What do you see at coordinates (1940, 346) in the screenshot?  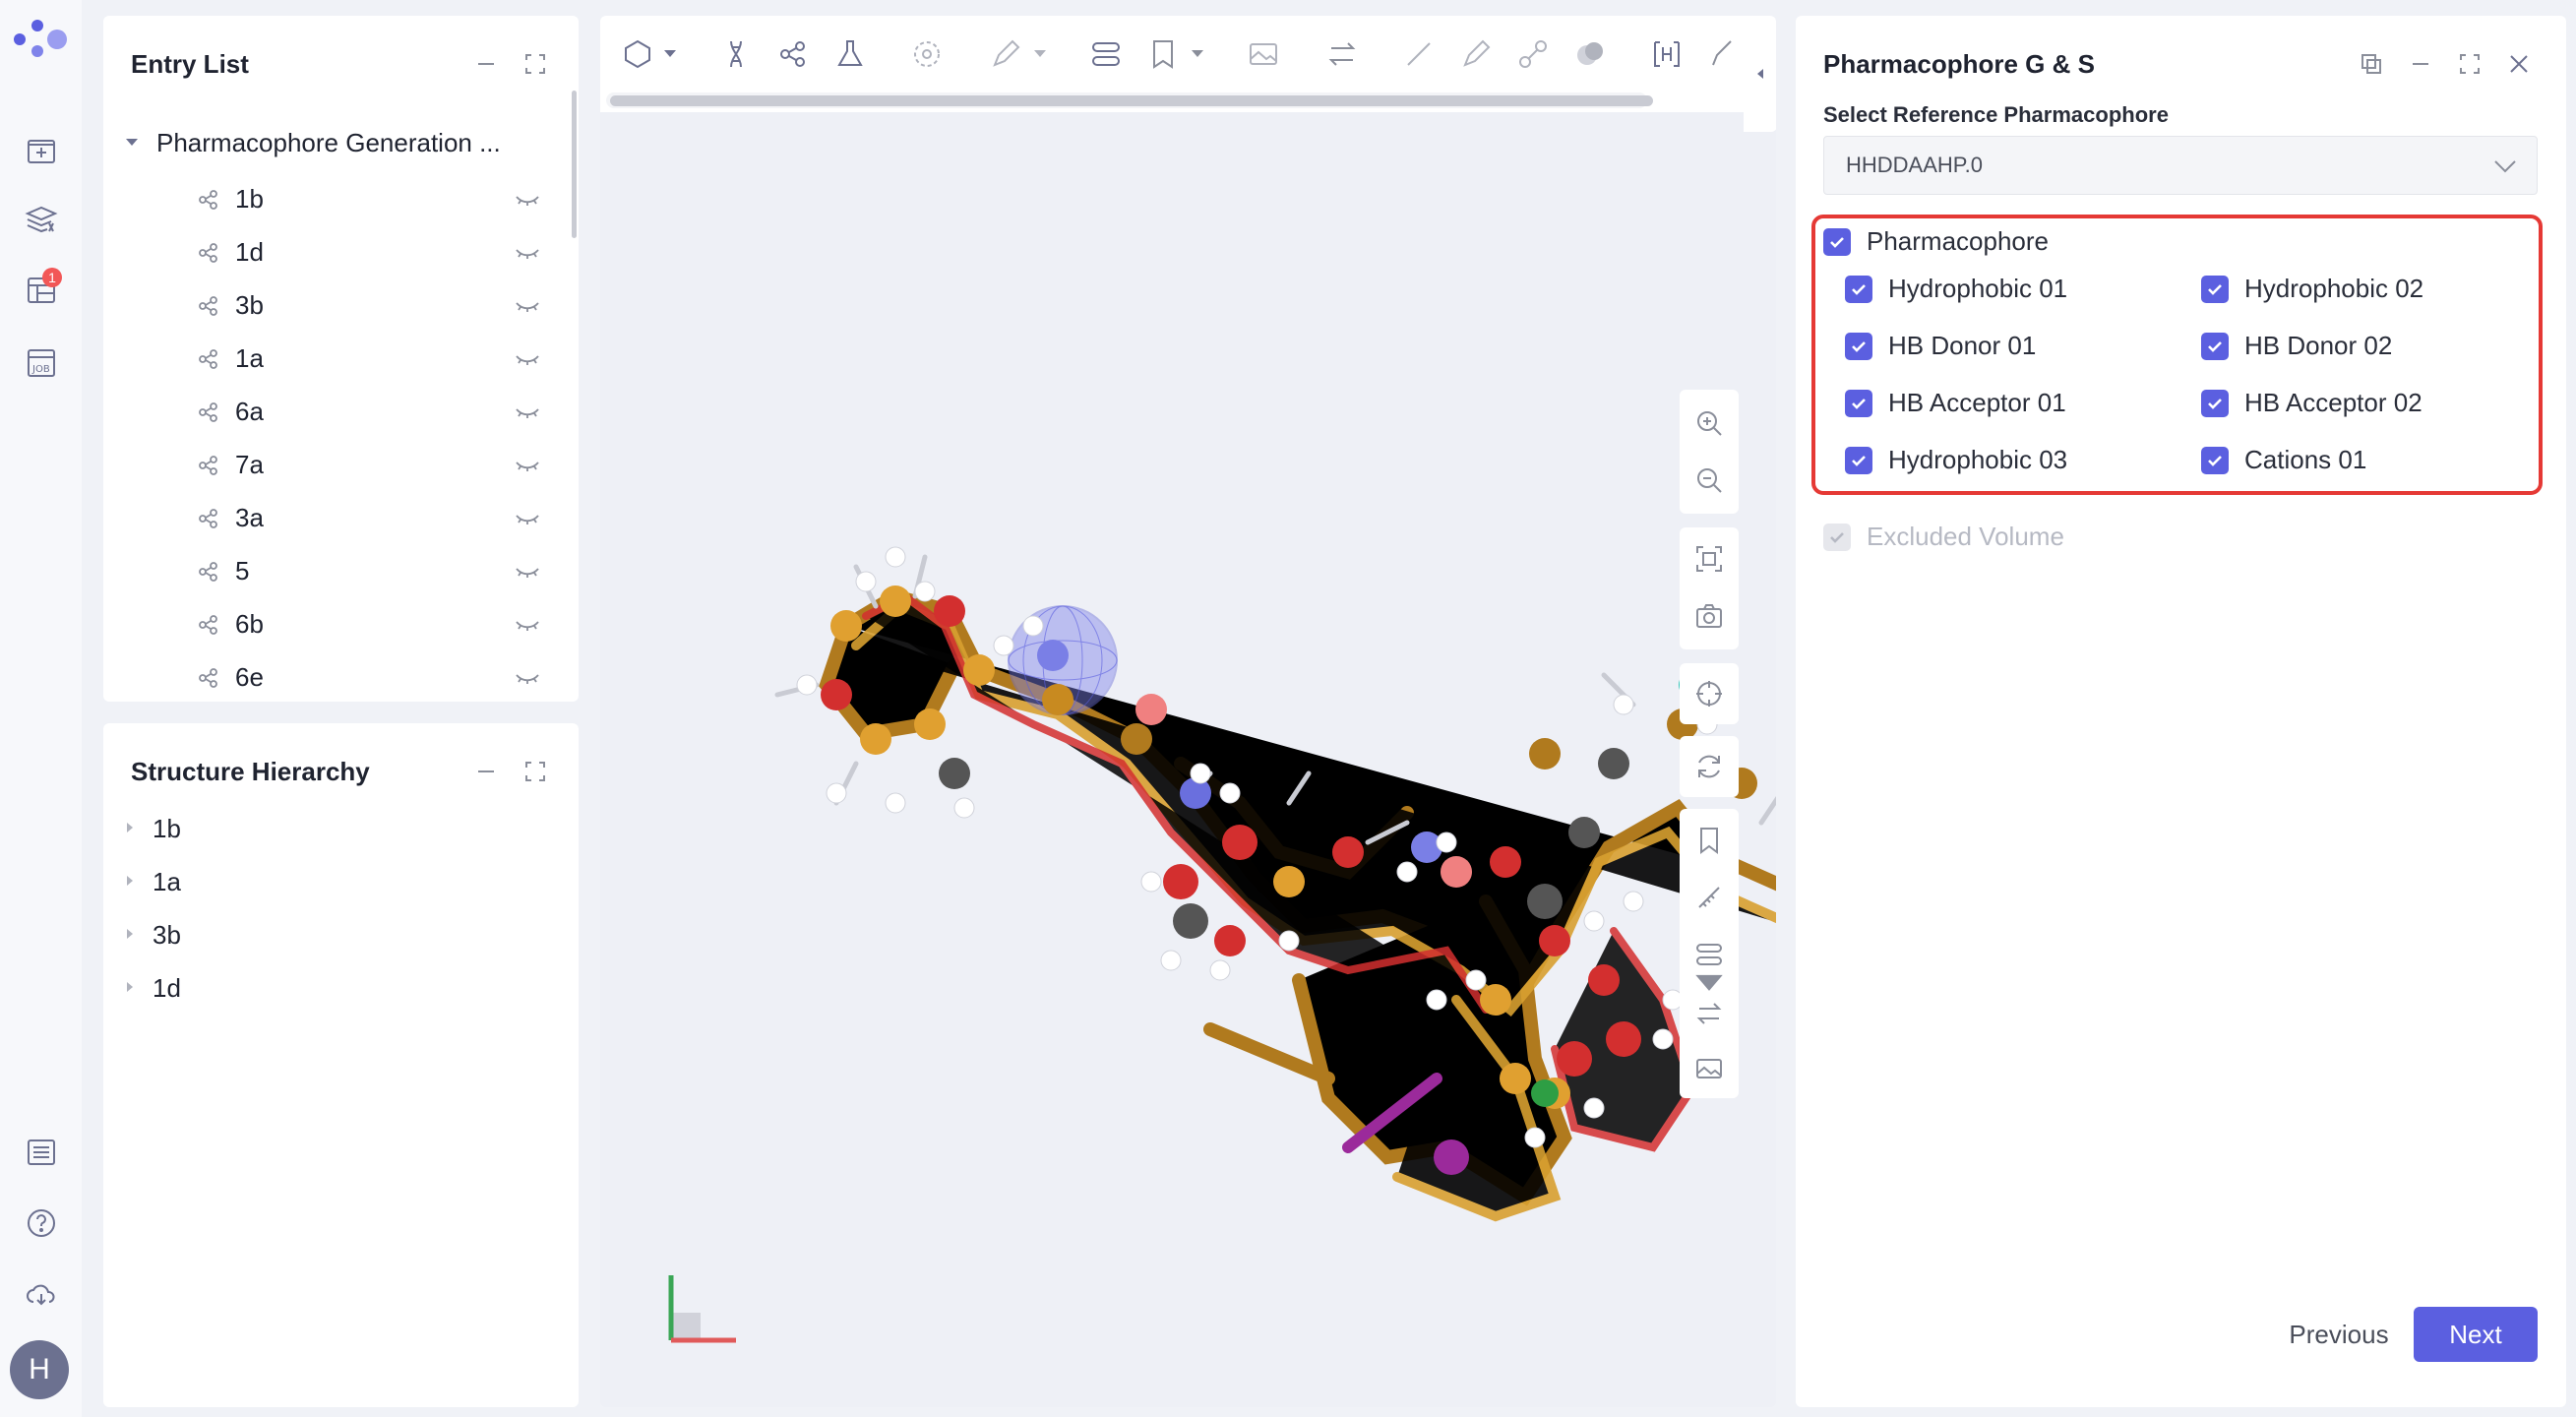 I see `feature-checkbox: HB Donor 01` at bounding box center [1940, 346].